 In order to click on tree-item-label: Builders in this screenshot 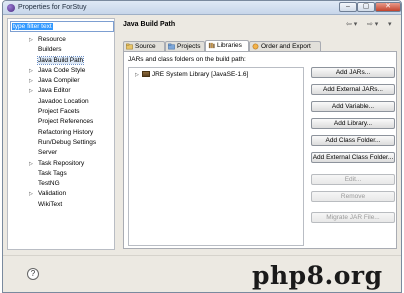, I will do `click(50, 50)`.